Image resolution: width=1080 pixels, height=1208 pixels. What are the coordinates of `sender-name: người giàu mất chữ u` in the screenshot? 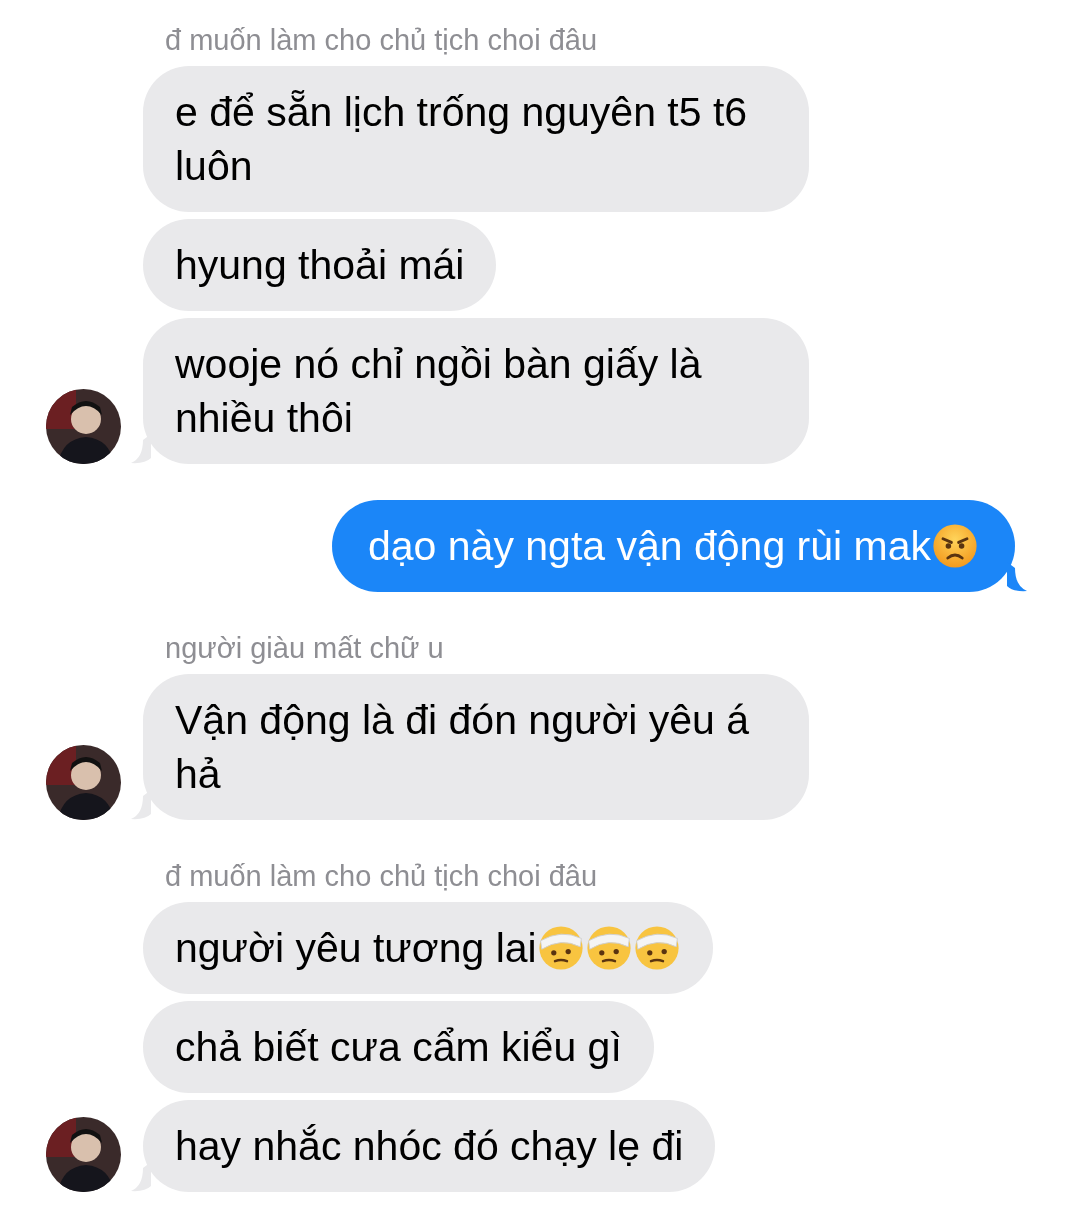 It's located at (305, 648).